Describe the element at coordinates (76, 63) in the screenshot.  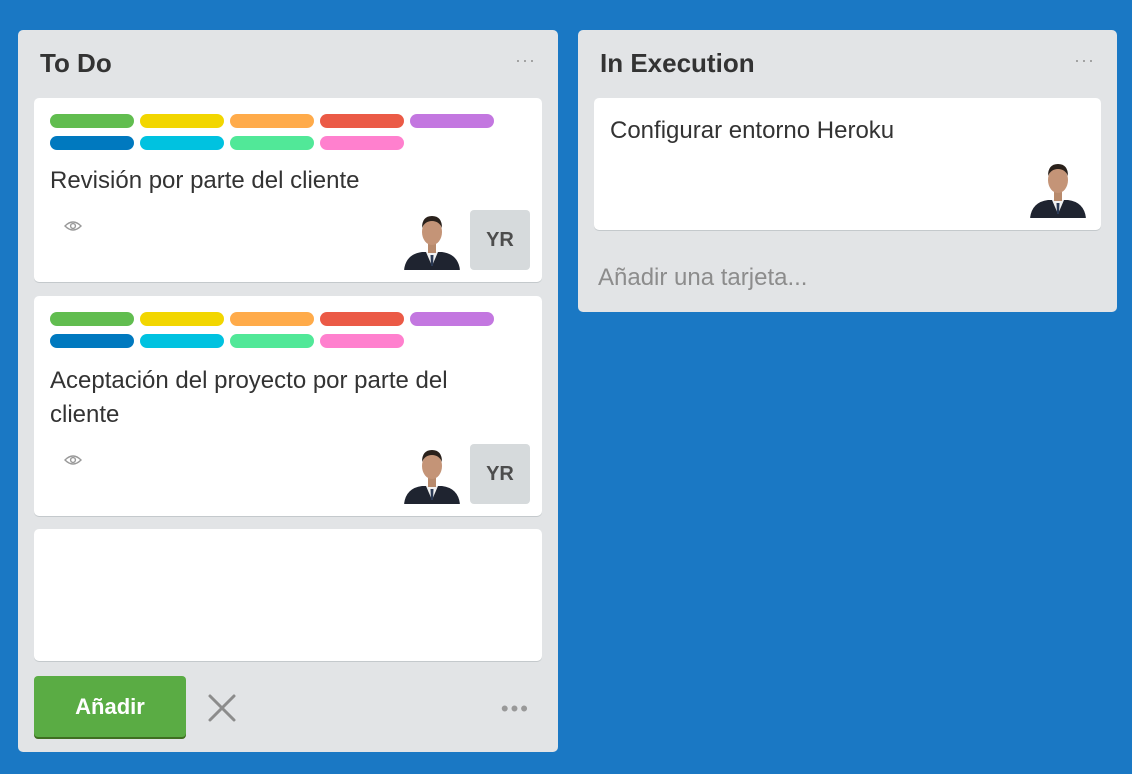
I see `list-title: To Do` at that location.